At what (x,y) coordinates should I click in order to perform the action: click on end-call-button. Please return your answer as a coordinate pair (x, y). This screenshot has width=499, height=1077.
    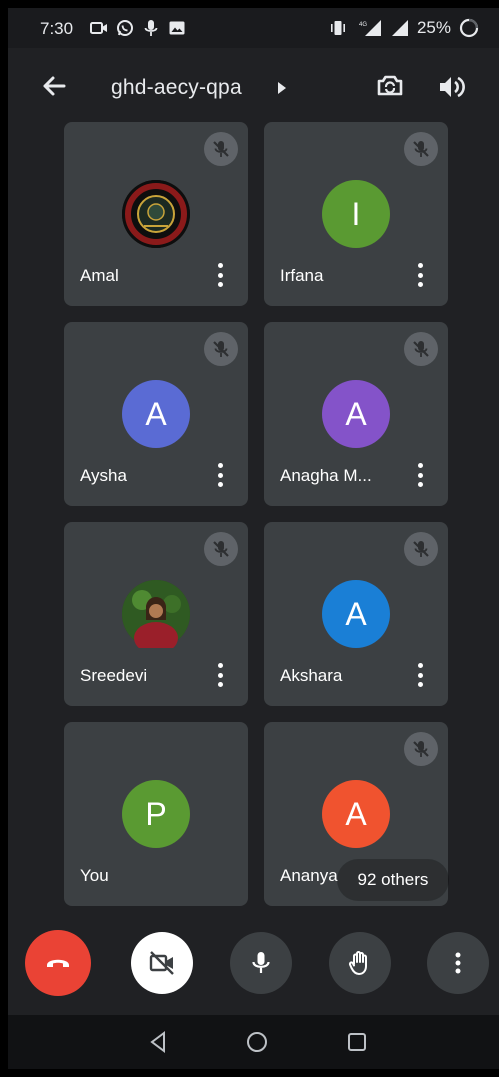
    Looking at the image, I should click on (58, 963).